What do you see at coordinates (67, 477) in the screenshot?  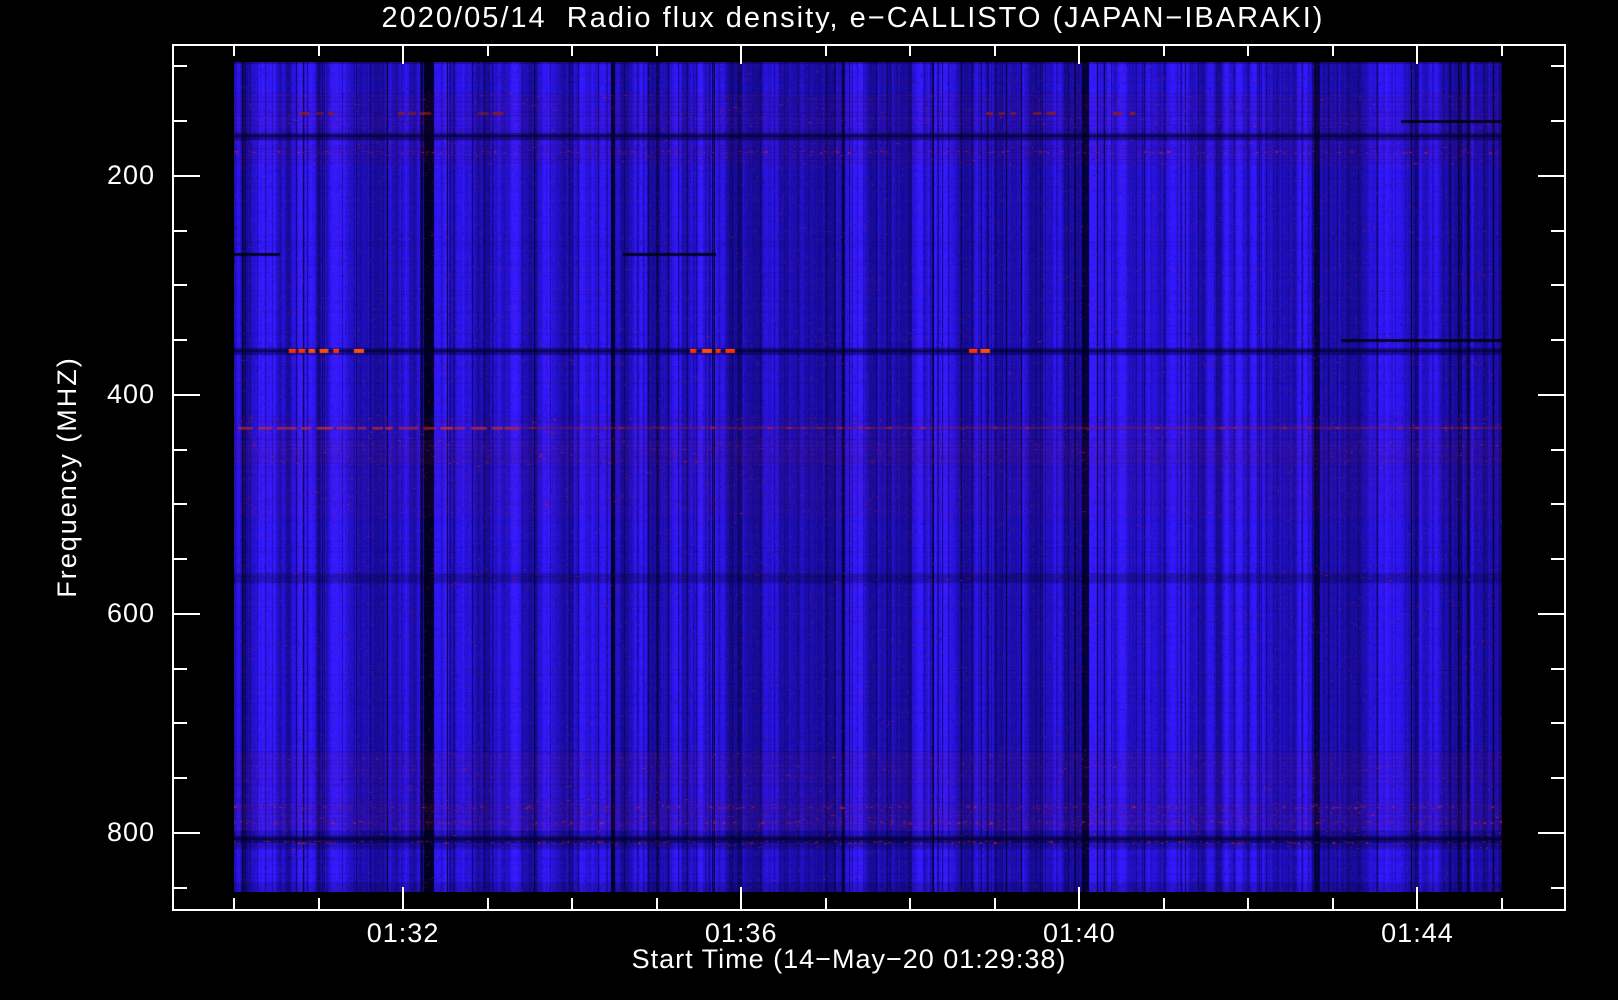 I see `y-axis-label: Frequency (MHZ)` at bounding box center [67, 477].